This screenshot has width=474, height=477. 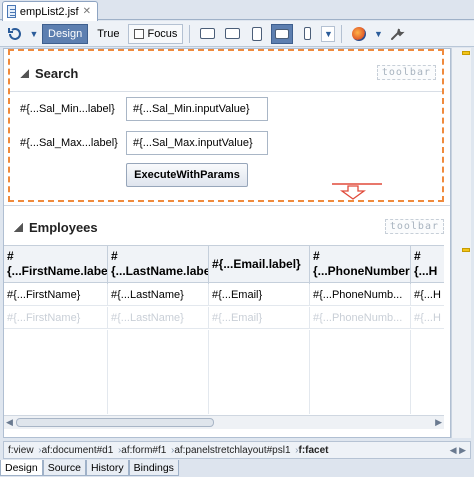 What do you see at coordinates (34, 34) in the screenshot?
I see `refresh-dropdown-icon: ▼` at bounding box center [34, 34].